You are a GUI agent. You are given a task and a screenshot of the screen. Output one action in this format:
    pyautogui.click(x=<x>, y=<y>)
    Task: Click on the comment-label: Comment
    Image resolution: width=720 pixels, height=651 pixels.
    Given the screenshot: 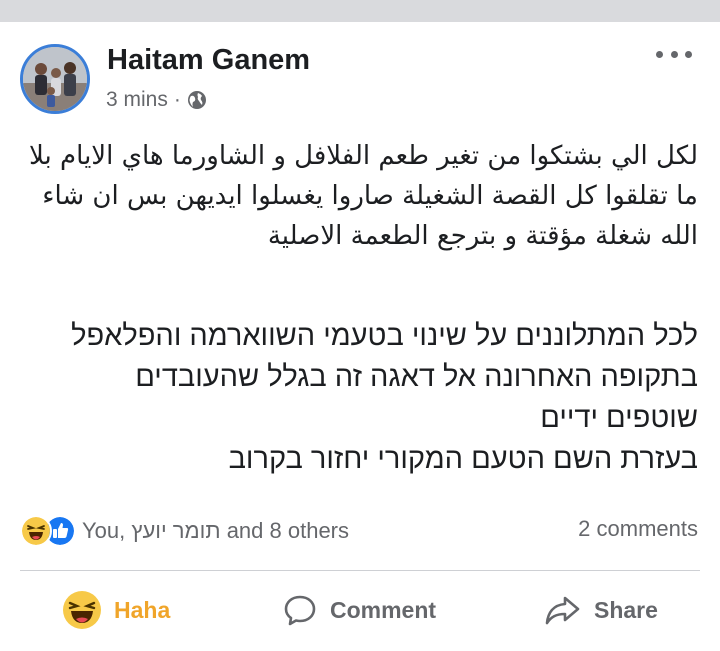 What is the action you would take?
    pyautogui.click(x=383, y=609)
    